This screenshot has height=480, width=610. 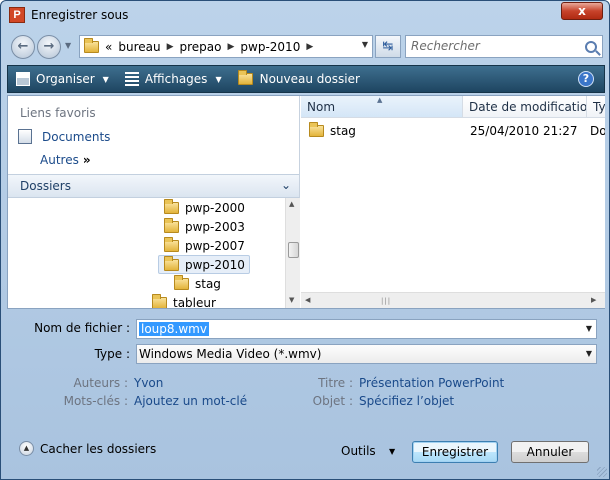 I want to click on favorites-more-link: Autres», so click(x=65, y=160).